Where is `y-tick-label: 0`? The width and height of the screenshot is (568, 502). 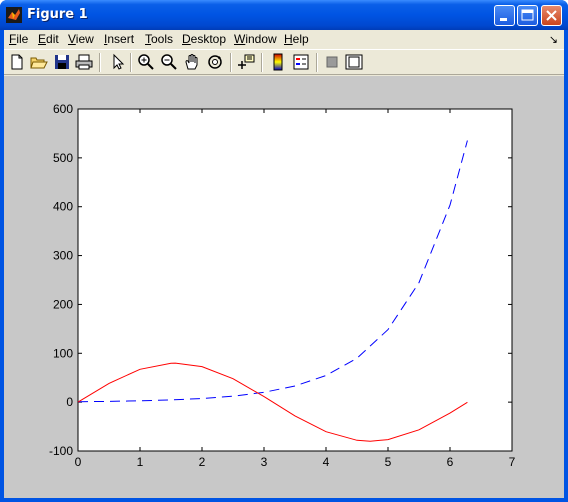 y-tick-label: 0 is located at coordinates (69, 402).